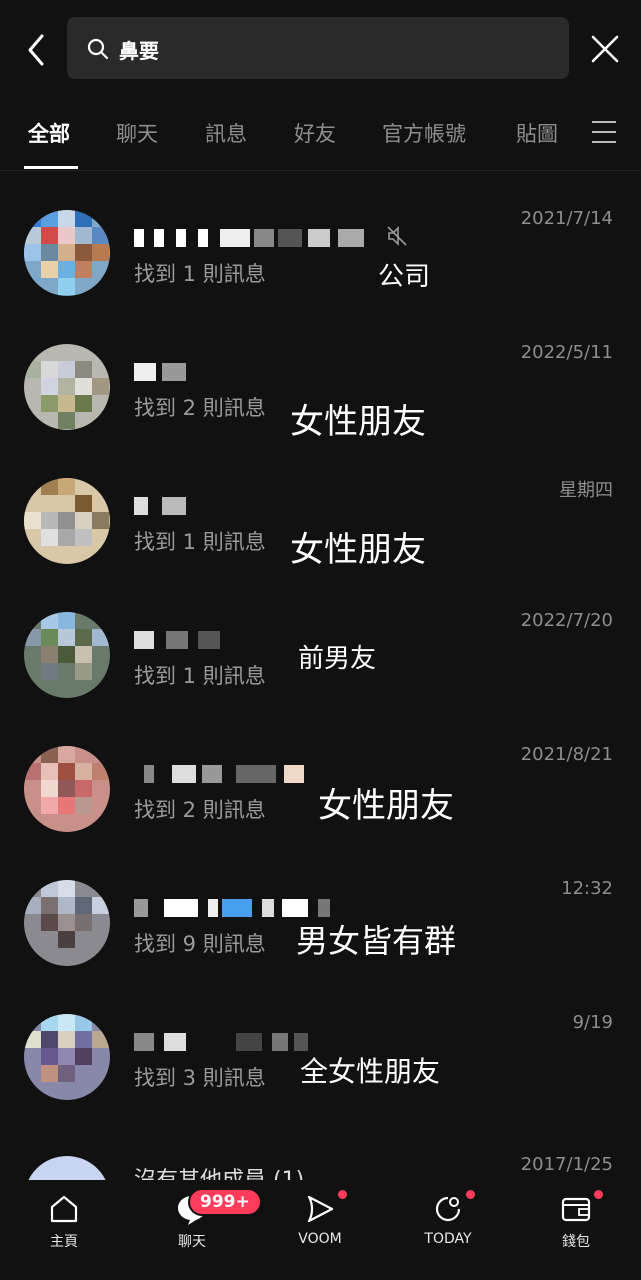 The image size is (641, 1280). I want to click on active-tab-indicator, so click(51, 167).